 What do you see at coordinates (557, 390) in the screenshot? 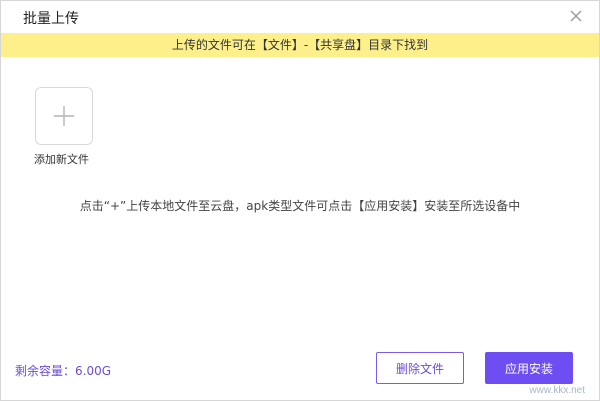
I see `watermark: www.kkx.net` at bounding box center [557, 390].